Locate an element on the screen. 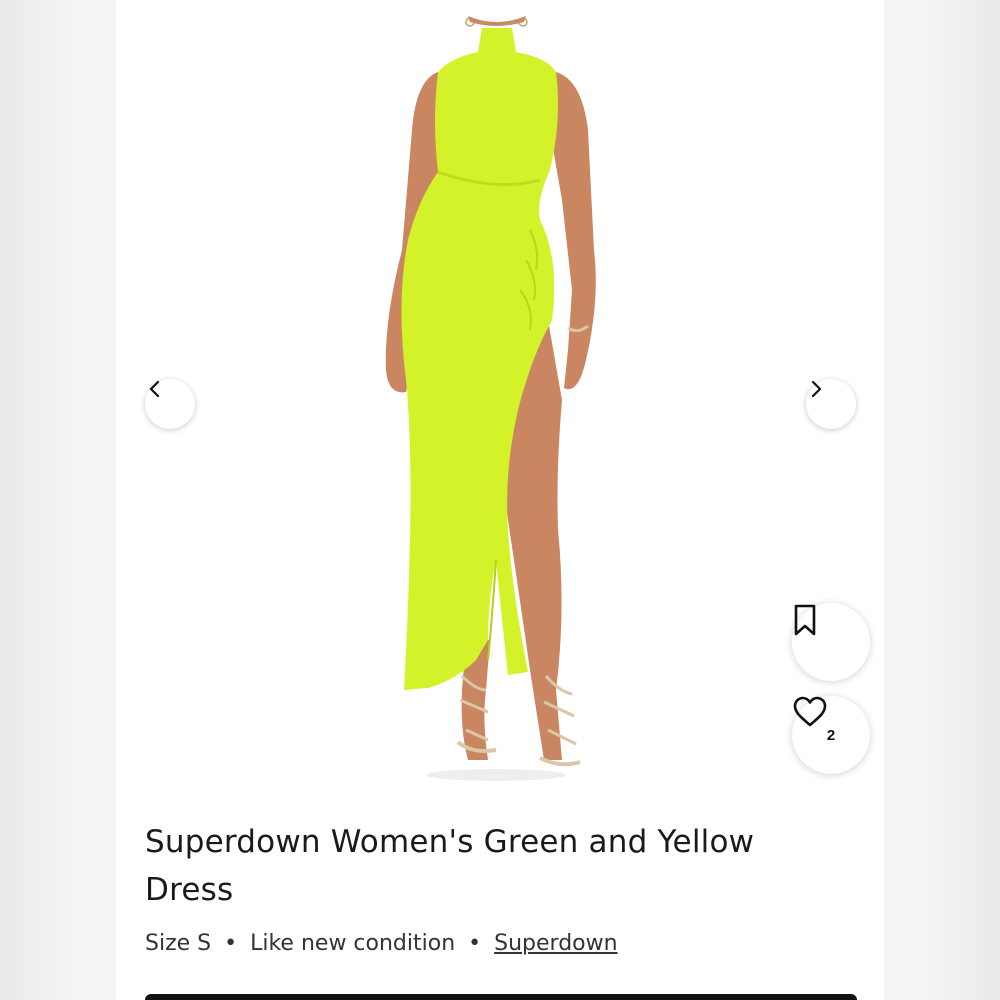 Image resolution: width=1000 pixels, height=1000 pixels. chevron-left-icon is located at coordinates (154, 389).